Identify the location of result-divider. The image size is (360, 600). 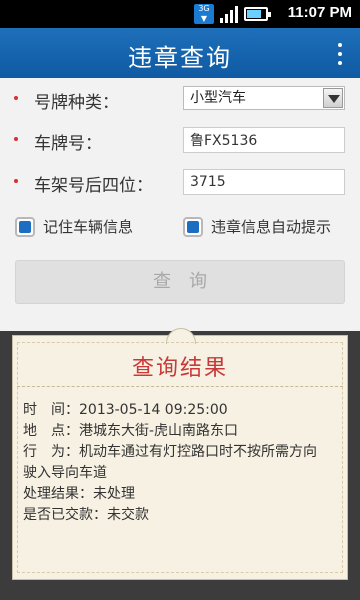
(180, 386).